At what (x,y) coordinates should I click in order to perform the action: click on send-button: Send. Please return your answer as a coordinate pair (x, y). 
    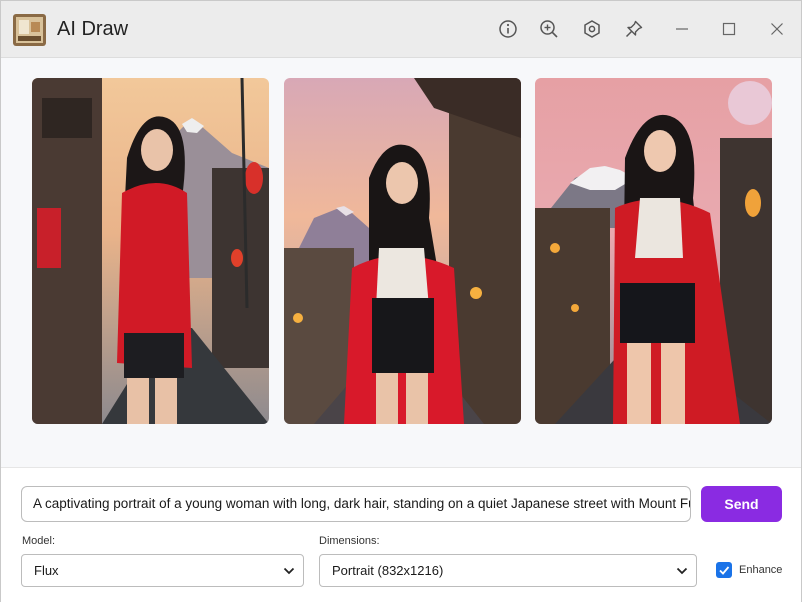
    Looking at the image, I should click on (741, 504).